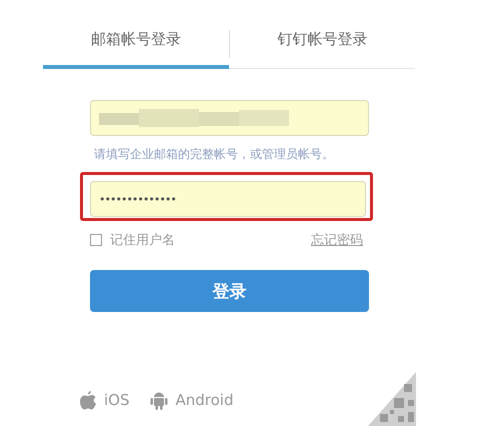 This screenshot has height=426, width=481. Describe the element at coordinates (322, 47) in the screenshot. I see `login-tab: 钉钉帐号登录` at that location.